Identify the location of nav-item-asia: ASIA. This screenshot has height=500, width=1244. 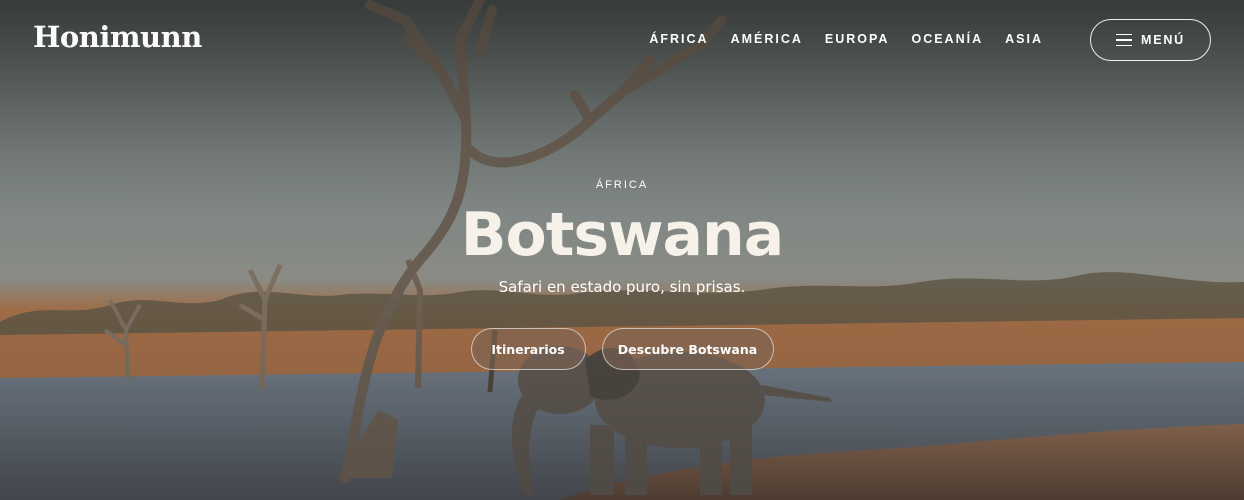
(1024, 39).